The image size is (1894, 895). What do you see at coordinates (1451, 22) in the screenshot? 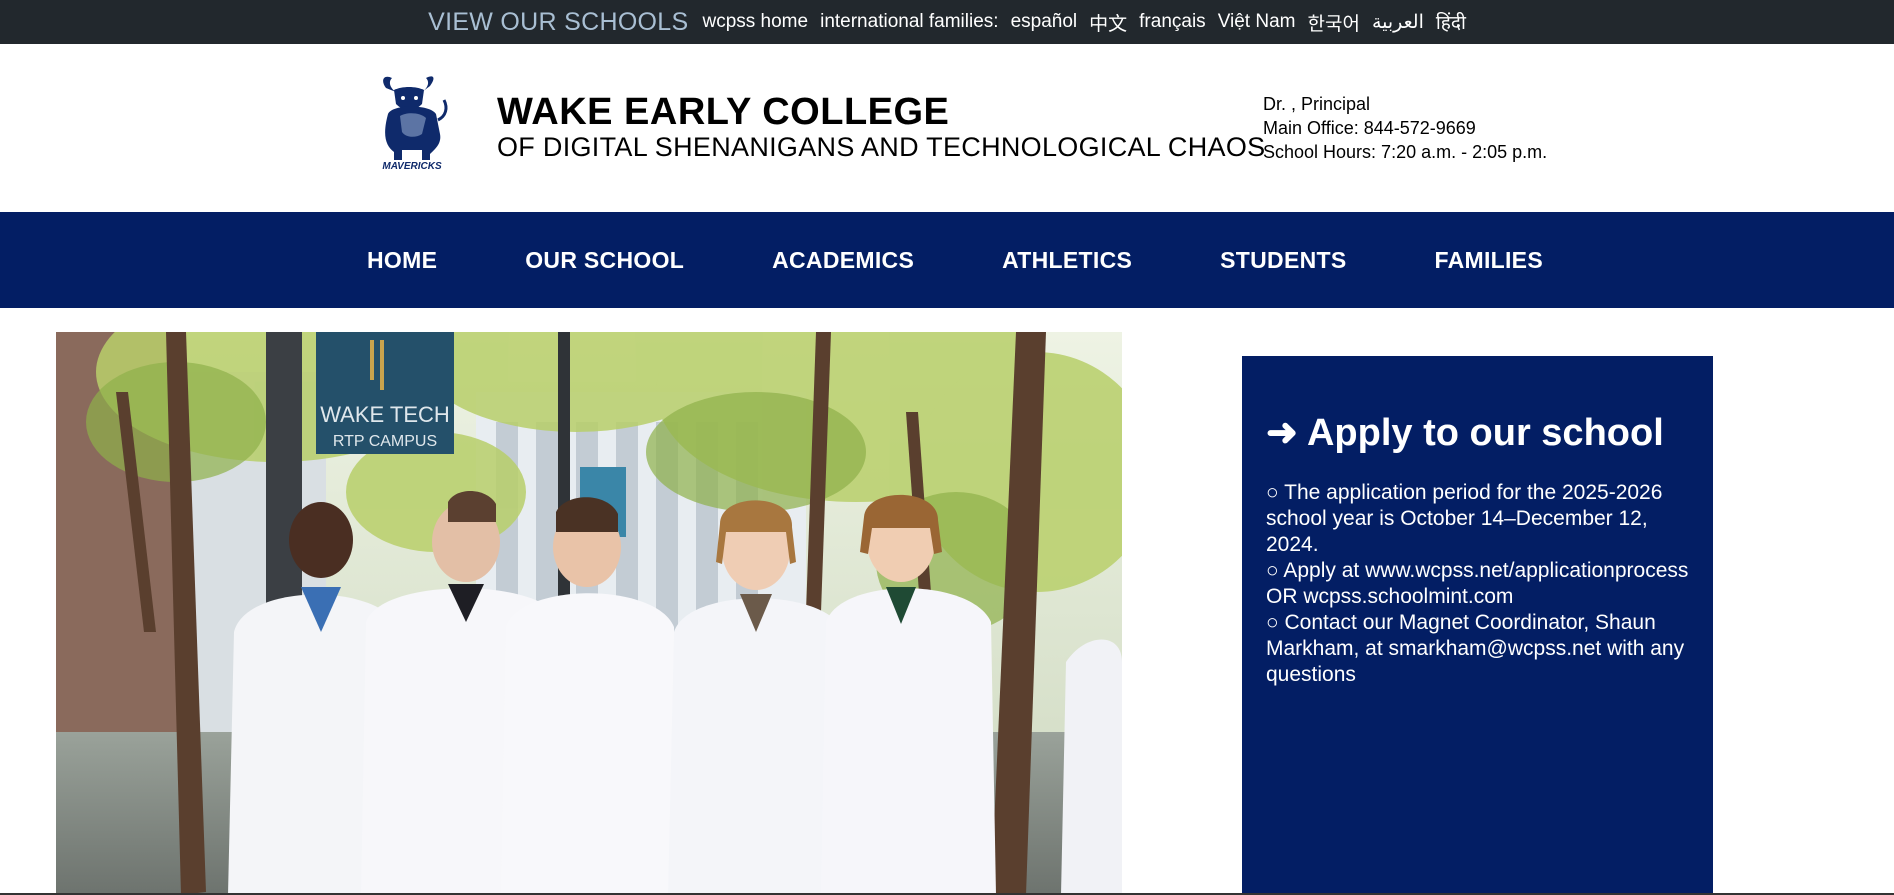
I see `language-link-hindi: हिंदी` at bounding box center [1451, 22].